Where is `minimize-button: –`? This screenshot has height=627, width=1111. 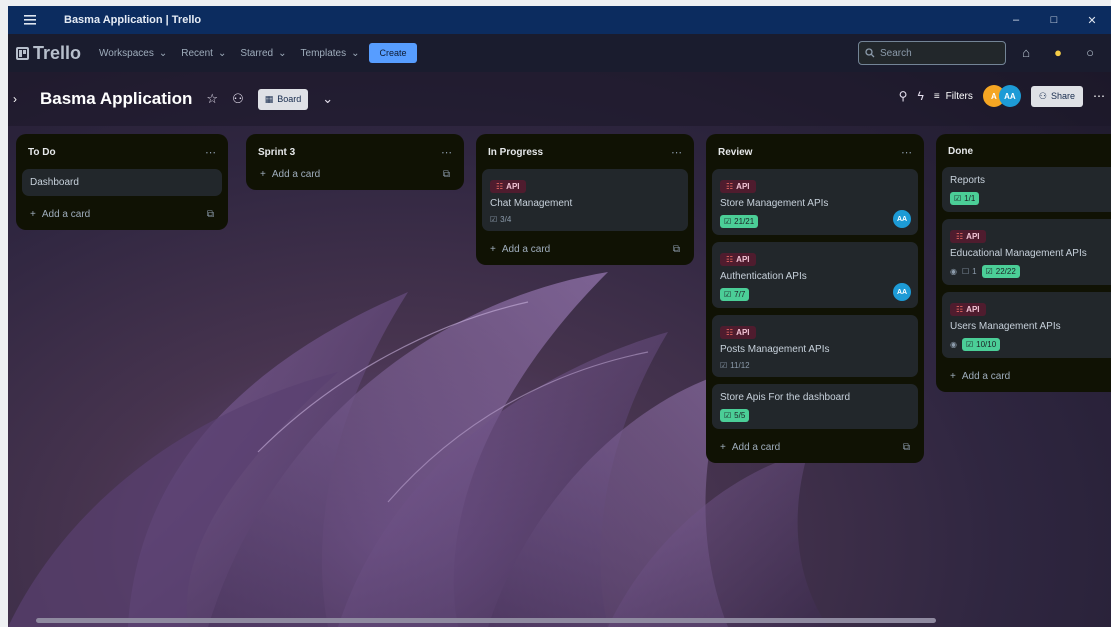 minimize-button: – is located at coordinates (1016, 20).